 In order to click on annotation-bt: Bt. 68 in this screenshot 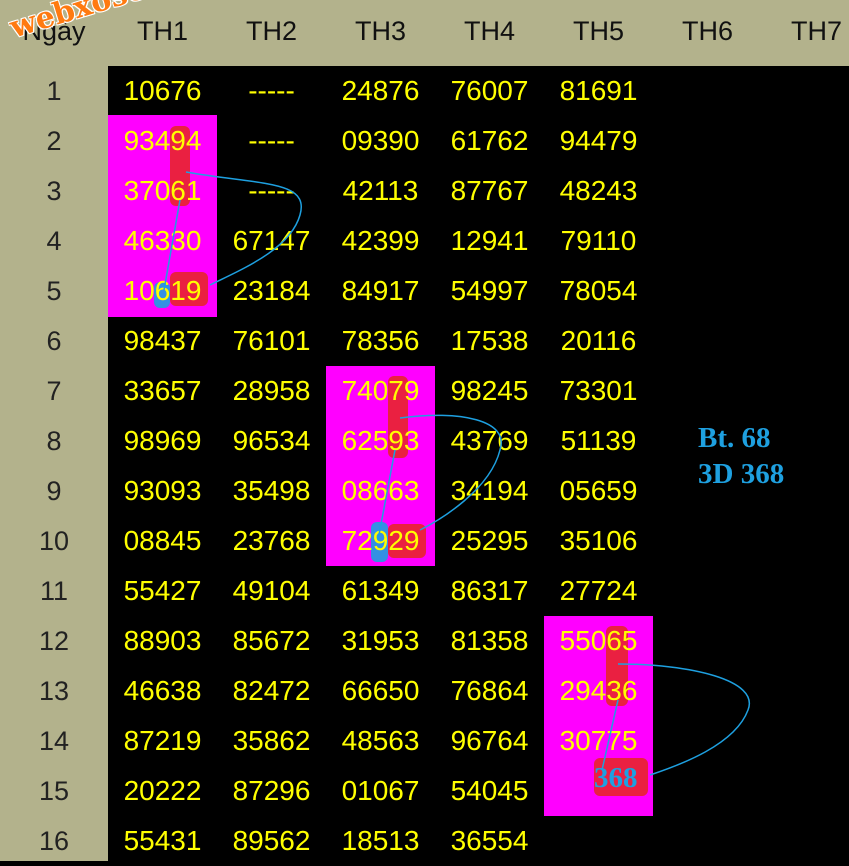, I will do `click(734, 438)`.